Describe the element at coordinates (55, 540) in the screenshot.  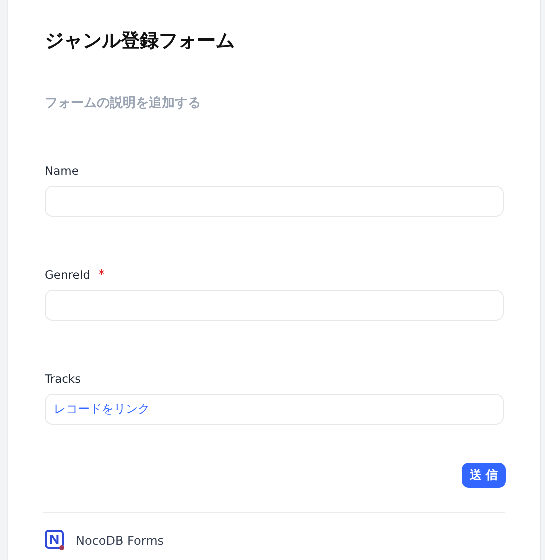
I see `logo-icon` at that location.